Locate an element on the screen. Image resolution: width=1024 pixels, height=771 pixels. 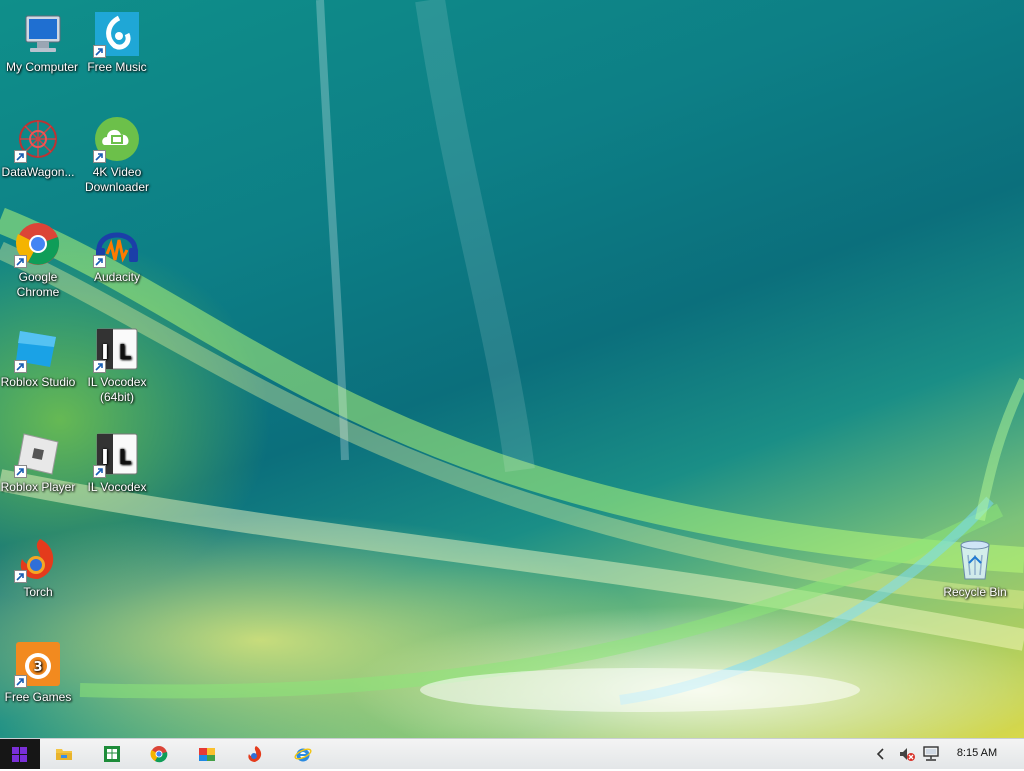
windows-logo-icon is located at coordinates (19, 754).